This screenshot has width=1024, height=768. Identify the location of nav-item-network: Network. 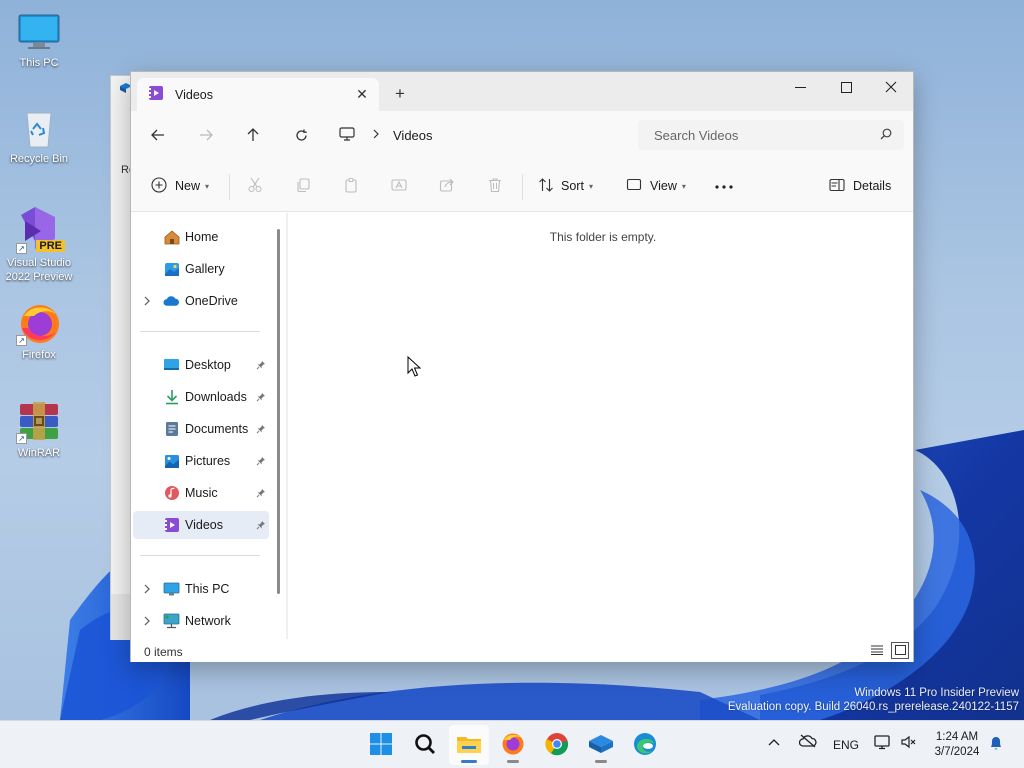
(201, 621).